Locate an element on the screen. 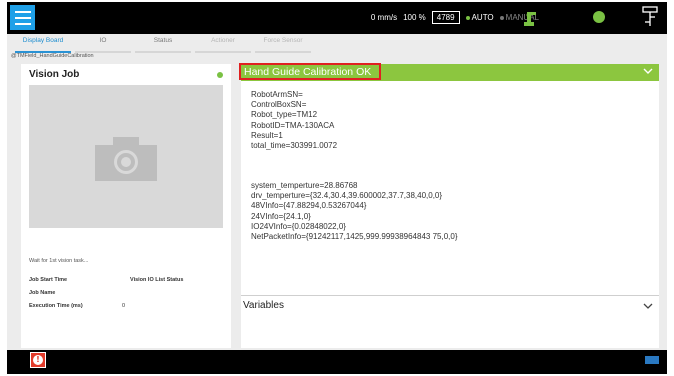 Image resolution: width=674 pixels, height=376 pixels. top-bar: 0 mm/s 100 % 4789 AUTO MANUAL is located at coordinates (337, 18).